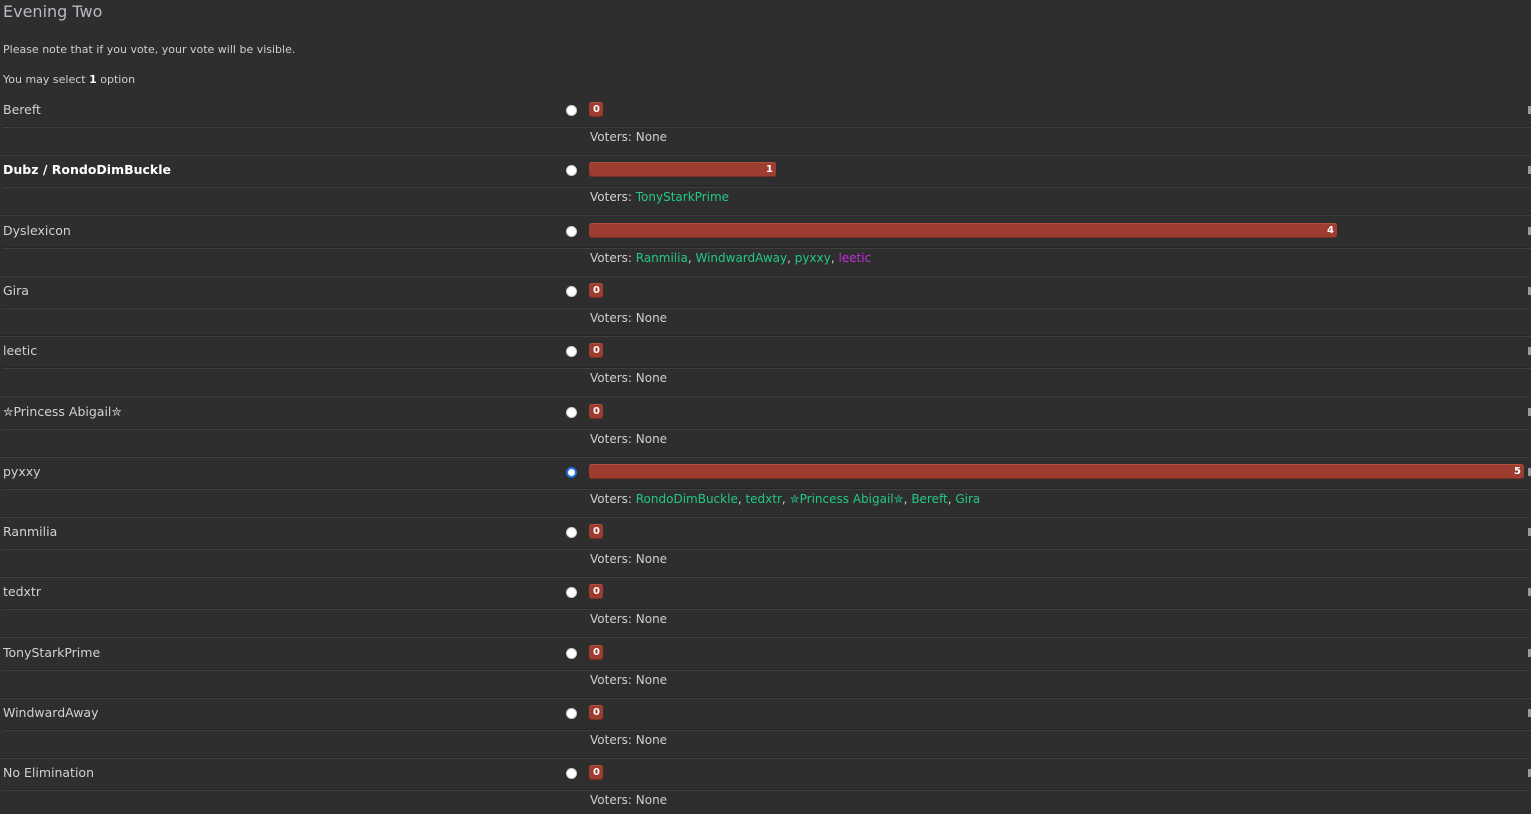 This screenshot has width=1531, height=814. Describe the element at coordinates (963, 230) in the screenshot. I see `vote-bar: 4` at that location.